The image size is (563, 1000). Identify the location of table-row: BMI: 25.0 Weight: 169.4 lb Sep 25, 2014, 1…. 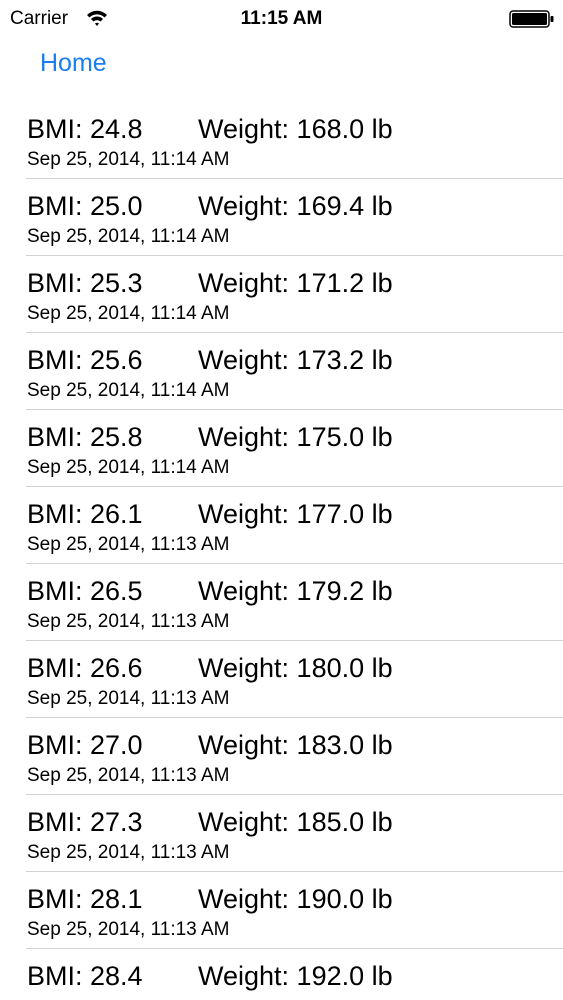
(281, 217).